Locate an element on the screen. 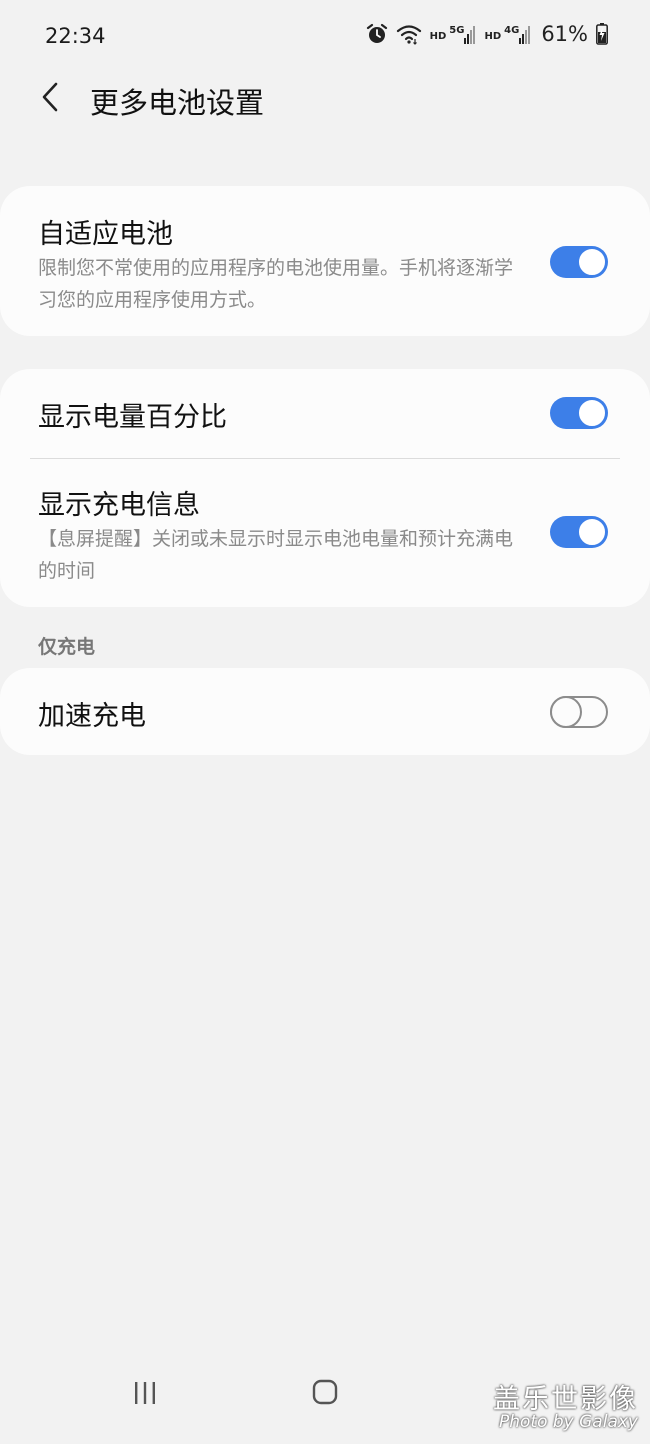  home-button is located at coordinates (325, 1394).